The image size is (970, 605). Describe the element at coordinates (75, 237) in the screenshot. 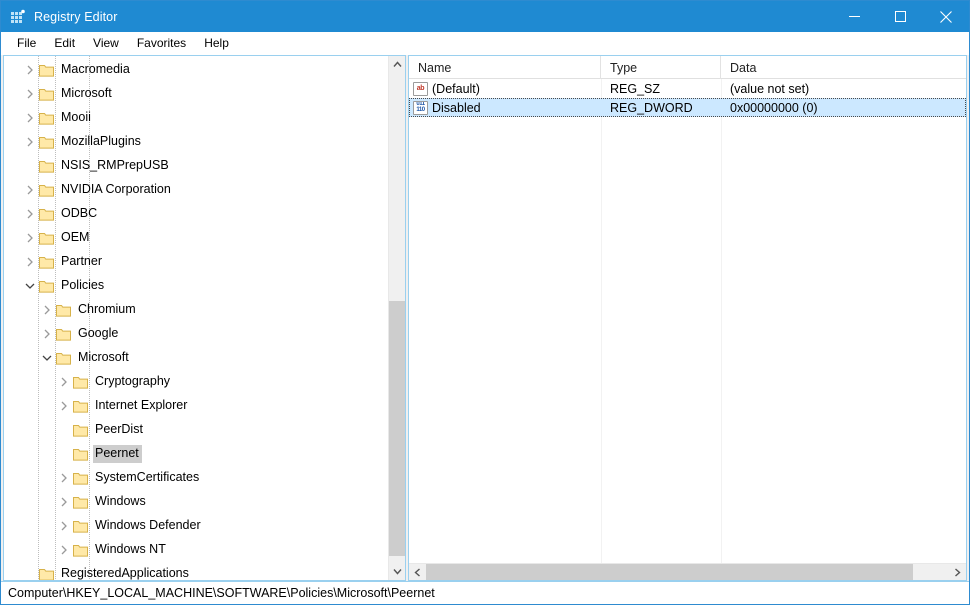

I see `tree-item-label: OEM` at that location.